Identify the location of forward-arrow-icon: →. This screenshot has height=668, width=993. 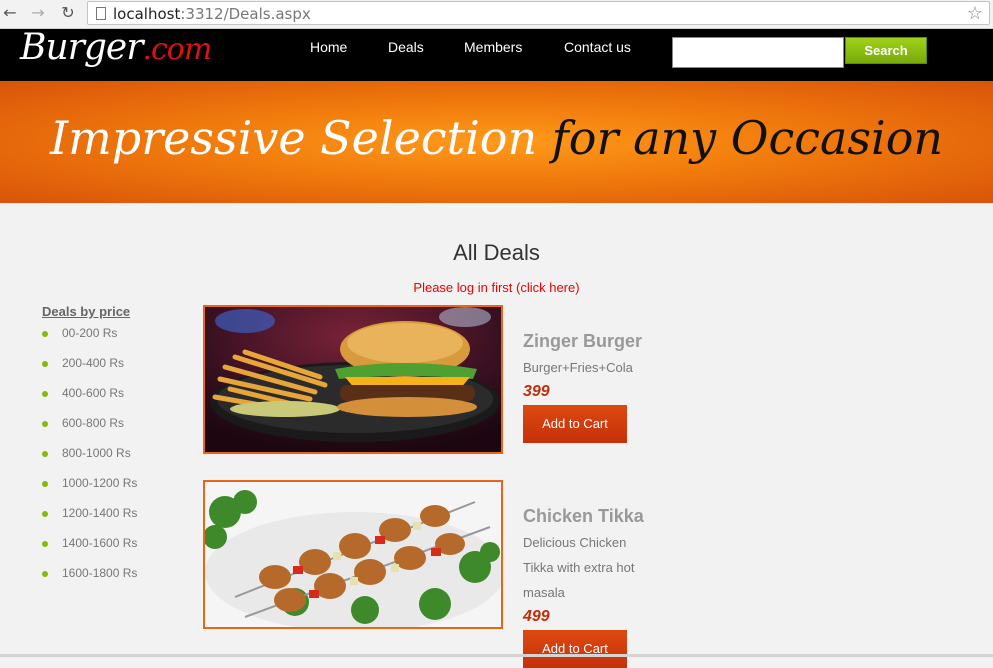
(38, 13).